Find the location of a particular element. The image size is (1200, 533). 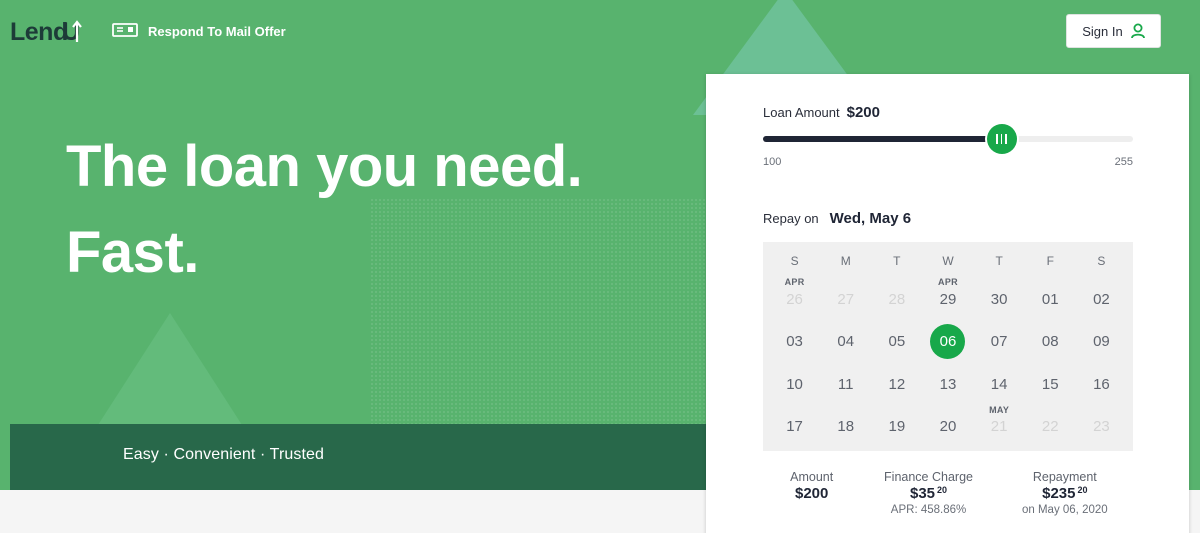

lendup-logo: Lend U is located at coordinates (47, 34).